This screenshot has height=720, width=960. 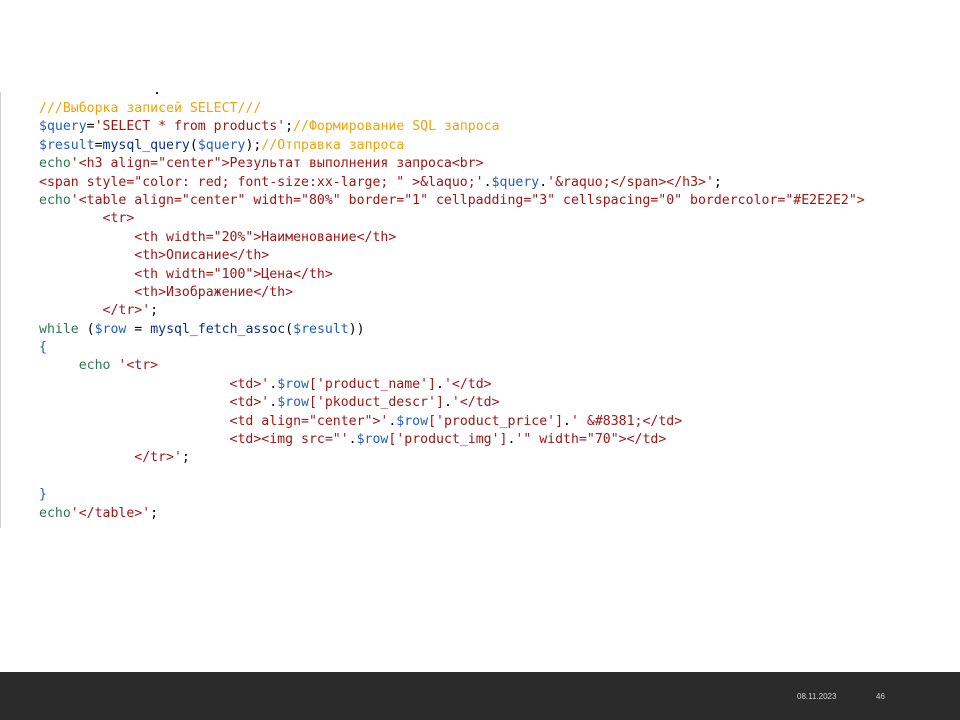 I want to click on code-token: <td><img src="', so click(x=194, y=440).